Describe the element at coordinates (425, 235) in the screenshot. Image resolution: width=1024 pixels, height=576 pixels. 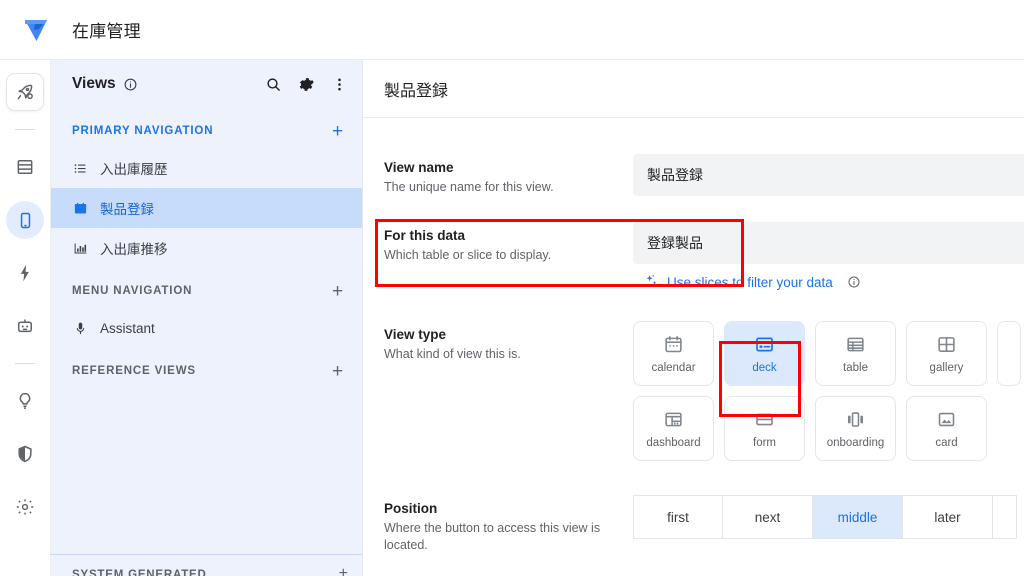
I see `field-label: For this data` at that location.